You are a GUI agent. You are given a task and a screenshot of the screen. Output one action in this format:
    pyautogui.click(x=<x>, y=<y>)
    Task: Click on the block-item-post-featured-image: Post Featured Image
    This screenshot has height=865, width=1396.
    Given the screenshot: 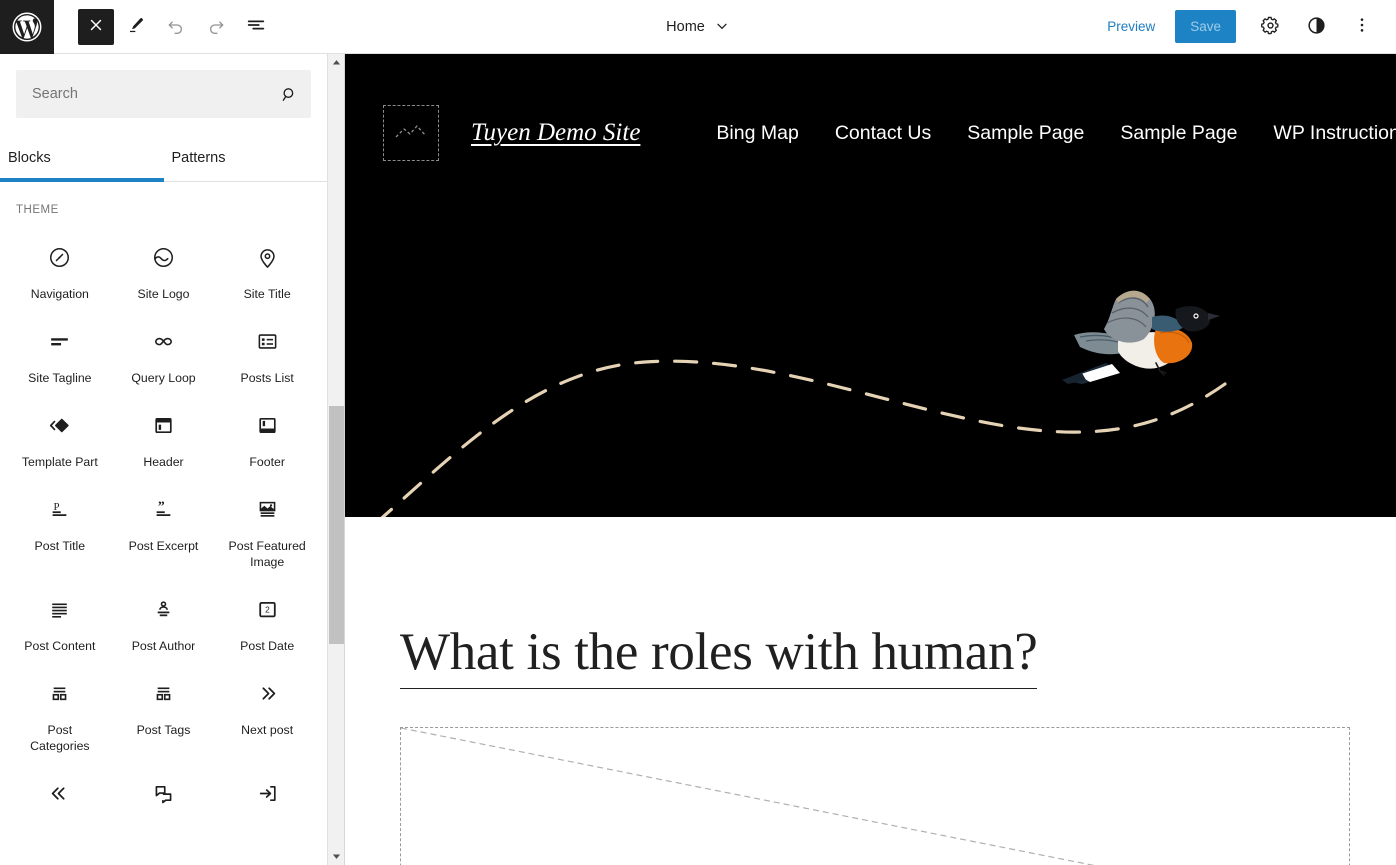 What is the action you would take?
    pyautogui.click(x=267, y=530)
    